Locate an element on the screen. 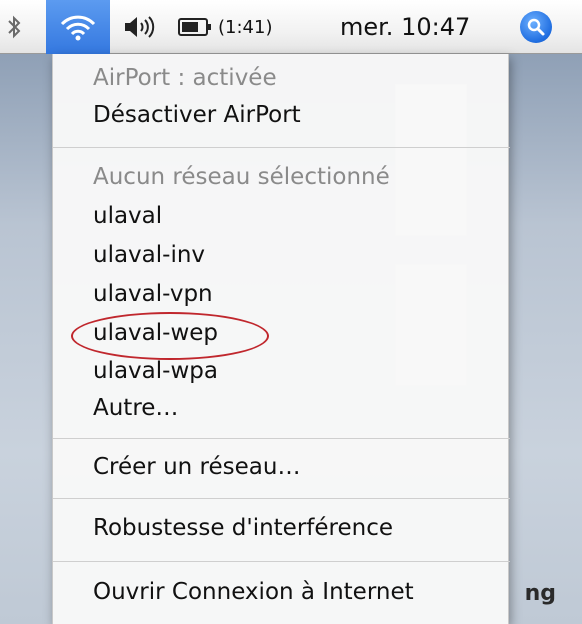 This screenshot has width=582, height=624. interference-robustness-item: Robustesse d'interférence is located at coordinates (243, 528).